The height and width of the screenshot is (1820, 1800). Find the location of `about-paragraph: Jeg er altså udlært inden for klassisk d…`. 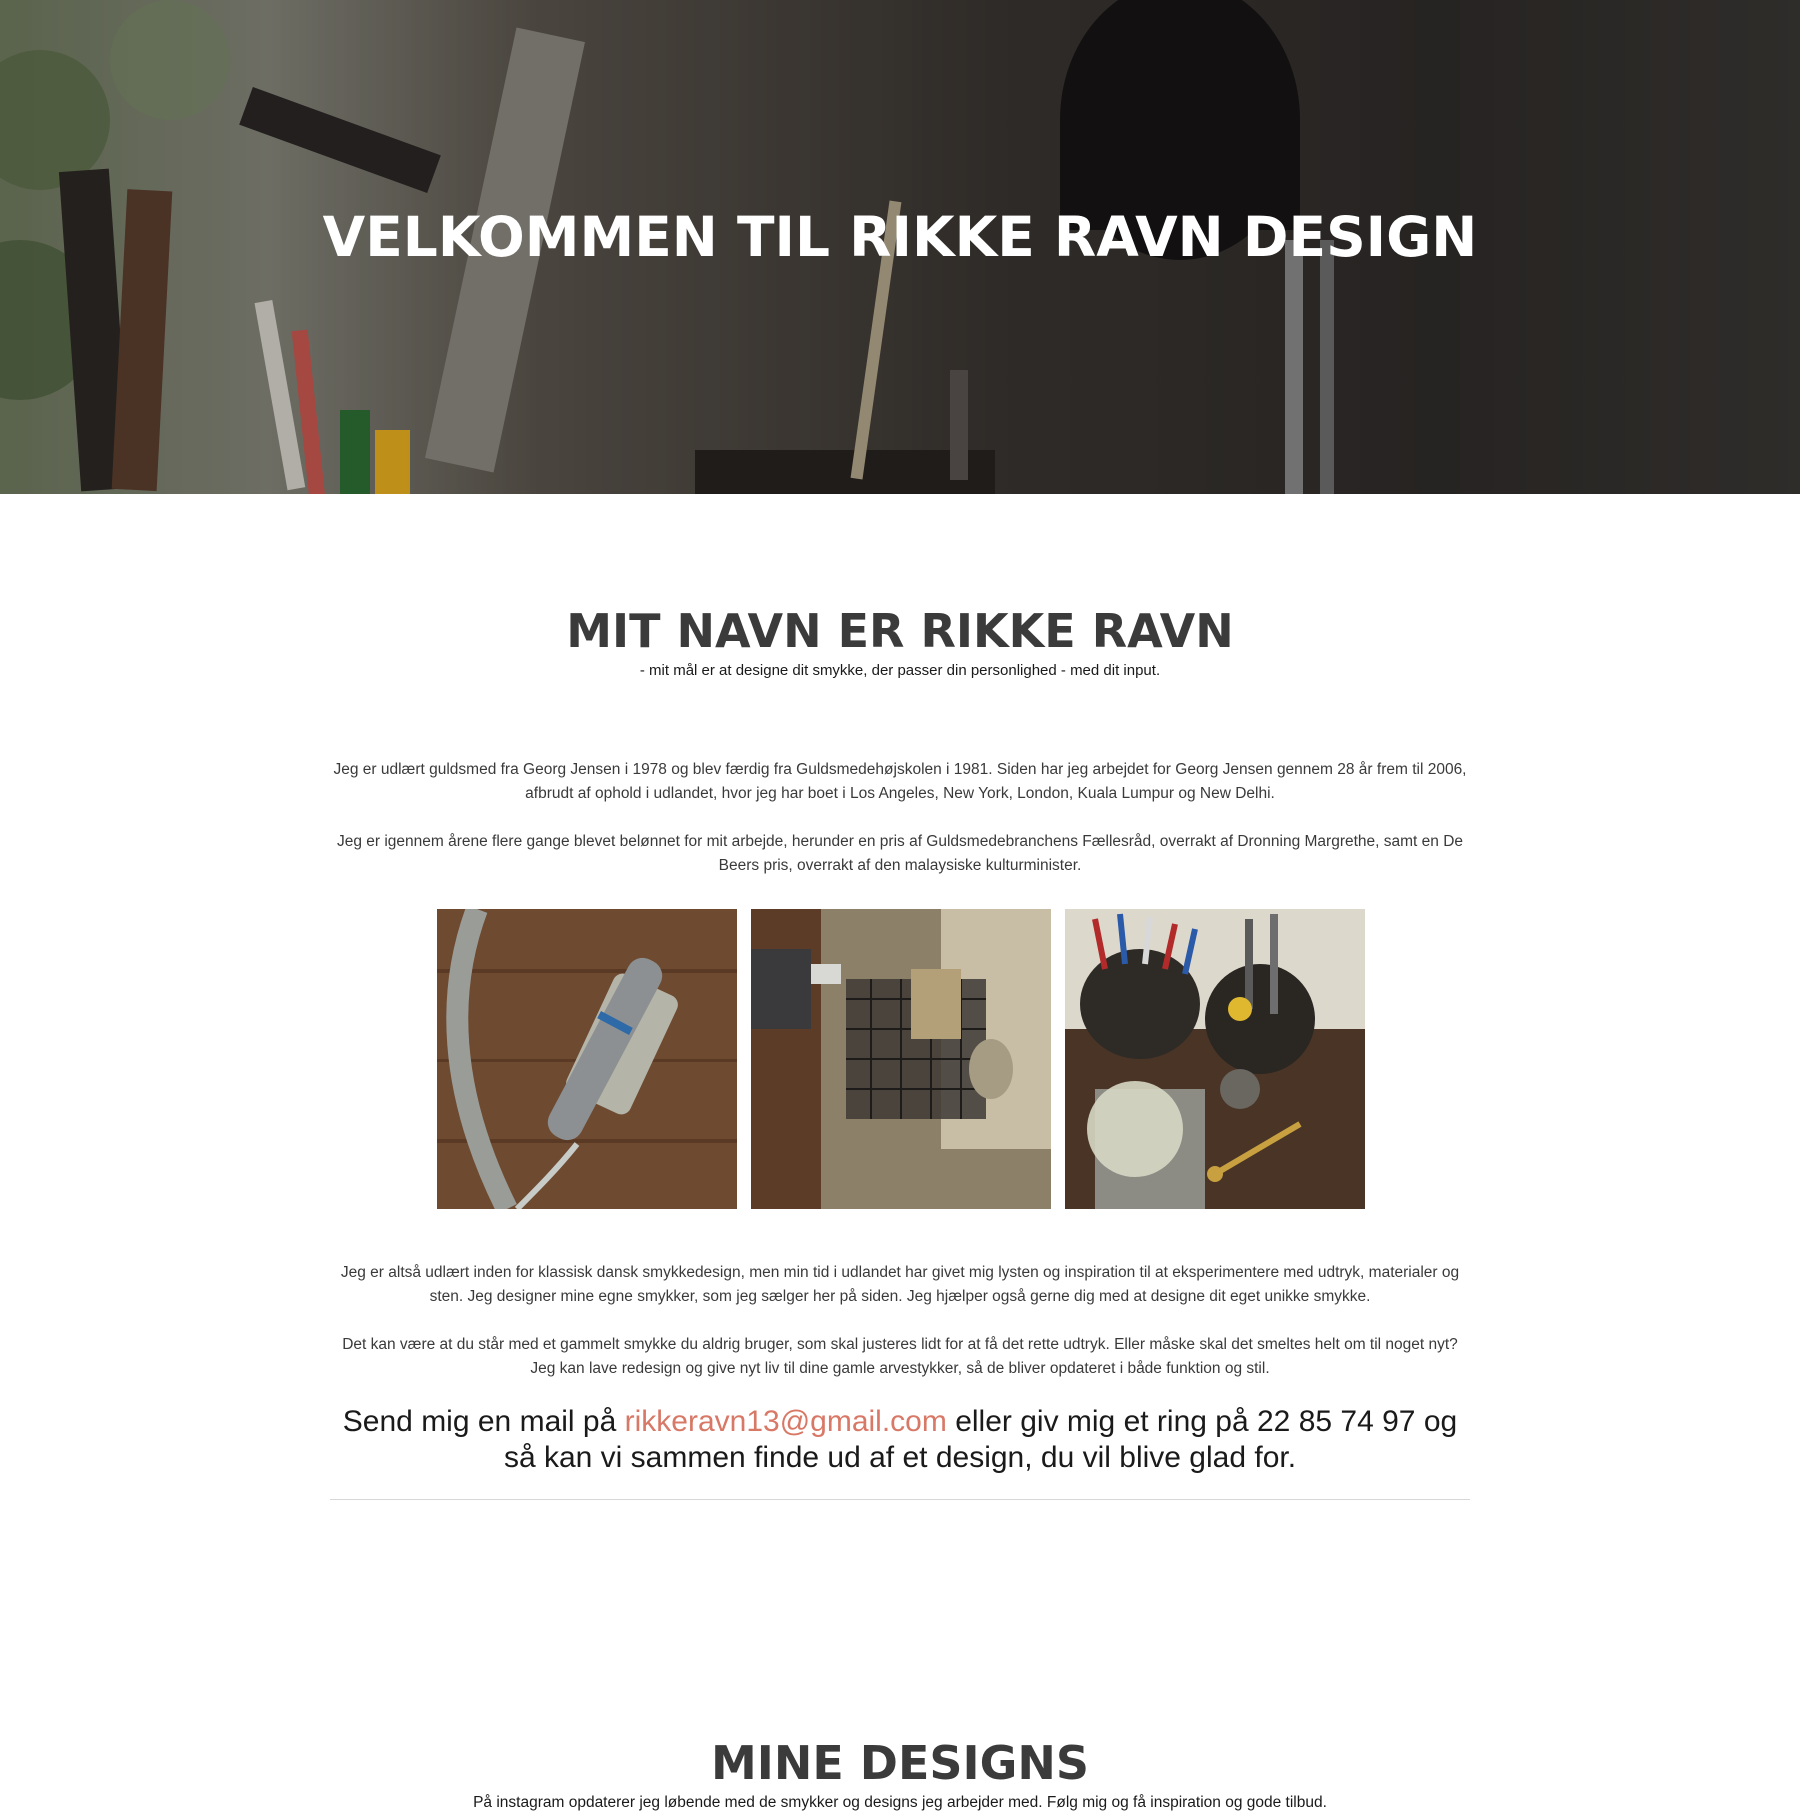

about-paragraph: Jeg er altså udlært inden for klassisk d… is located at coordinates (900, 1284).